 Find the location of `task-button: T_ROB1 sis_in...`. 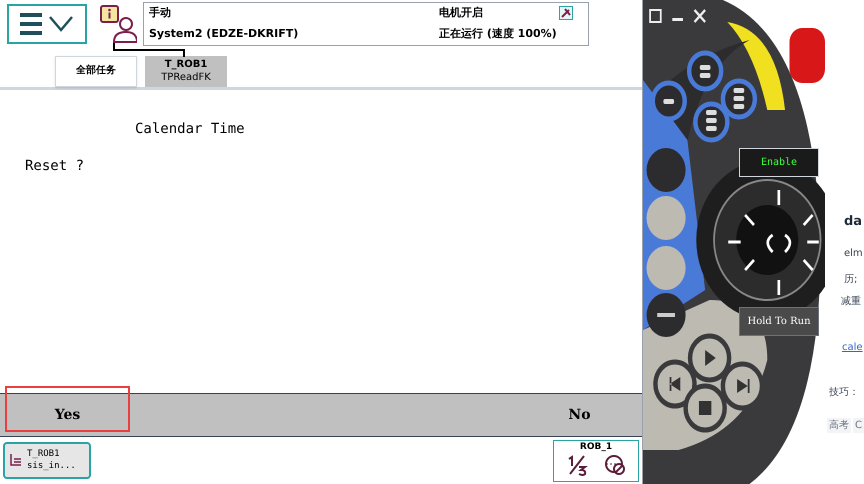

task-button: T_ROB1 sis_in... is located at coordinates (47, 460).